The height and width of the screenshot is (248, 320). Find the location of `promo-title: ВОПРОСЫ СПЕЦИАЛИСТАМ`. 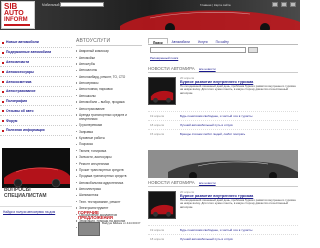

promo-title: ВОПРОСЫ СПЕЦИАЛИСТАМ is located at coordinates (37, 193).